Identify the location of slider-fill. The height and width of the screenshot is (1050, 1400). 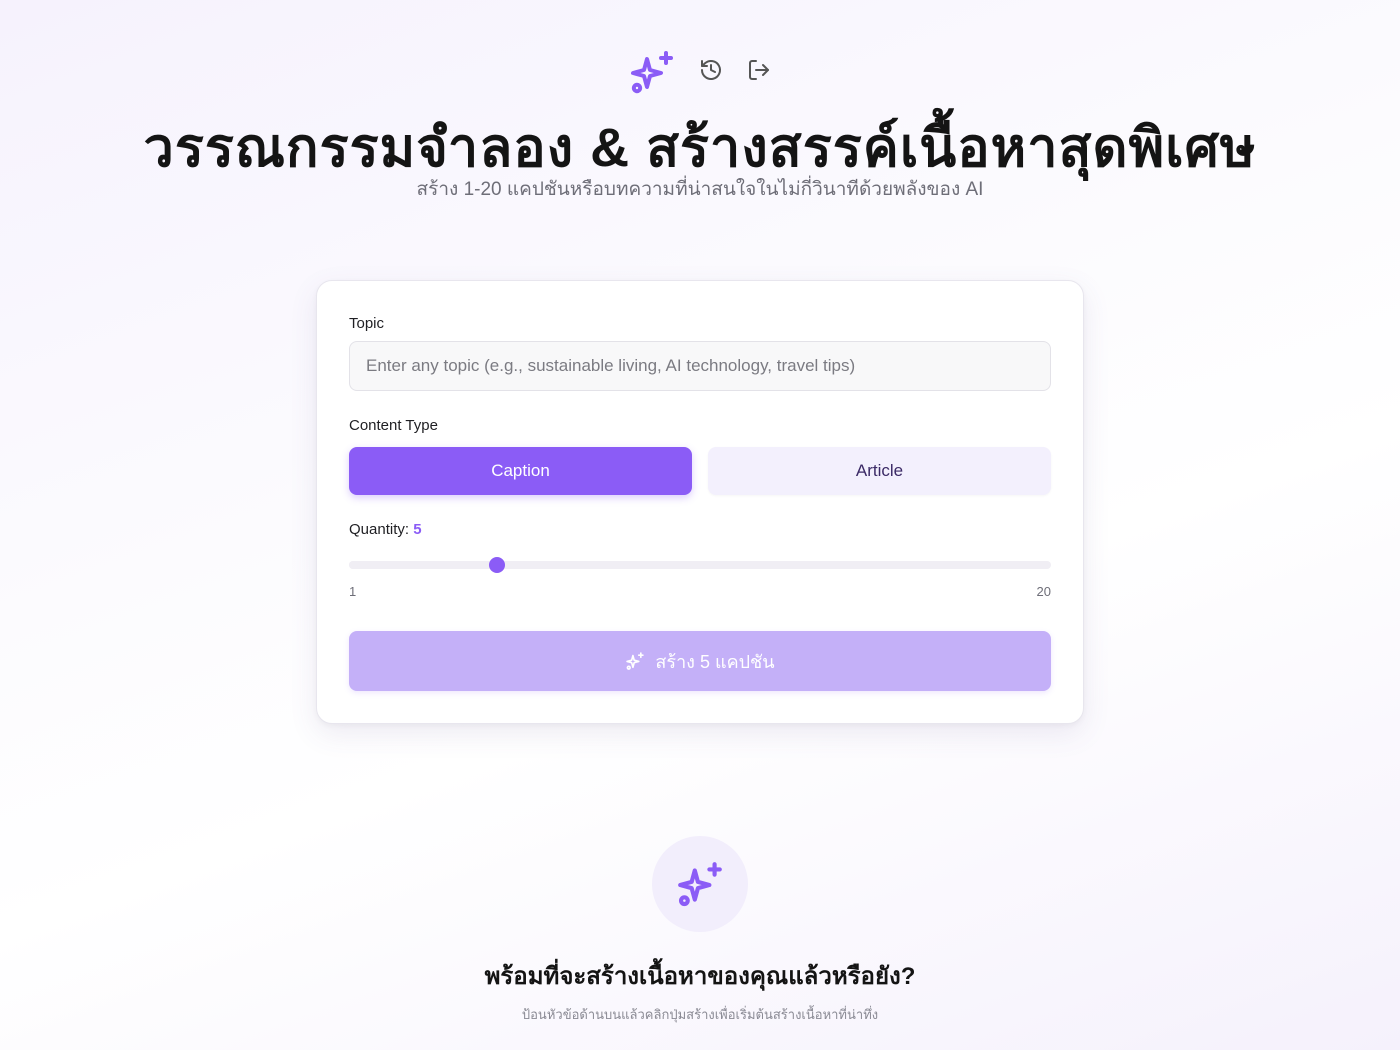
(423, 565).